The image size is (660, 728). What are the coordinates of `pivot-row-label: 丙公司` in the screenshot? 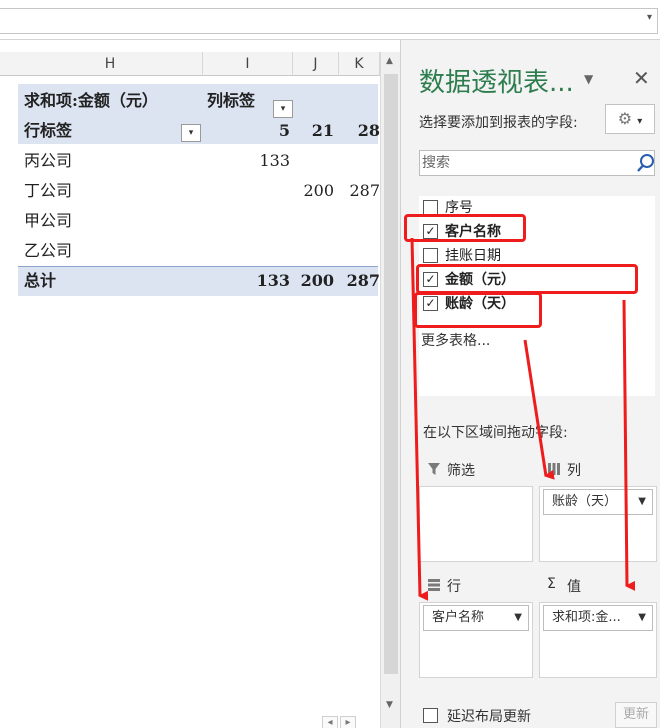 It's located at (48, 161).